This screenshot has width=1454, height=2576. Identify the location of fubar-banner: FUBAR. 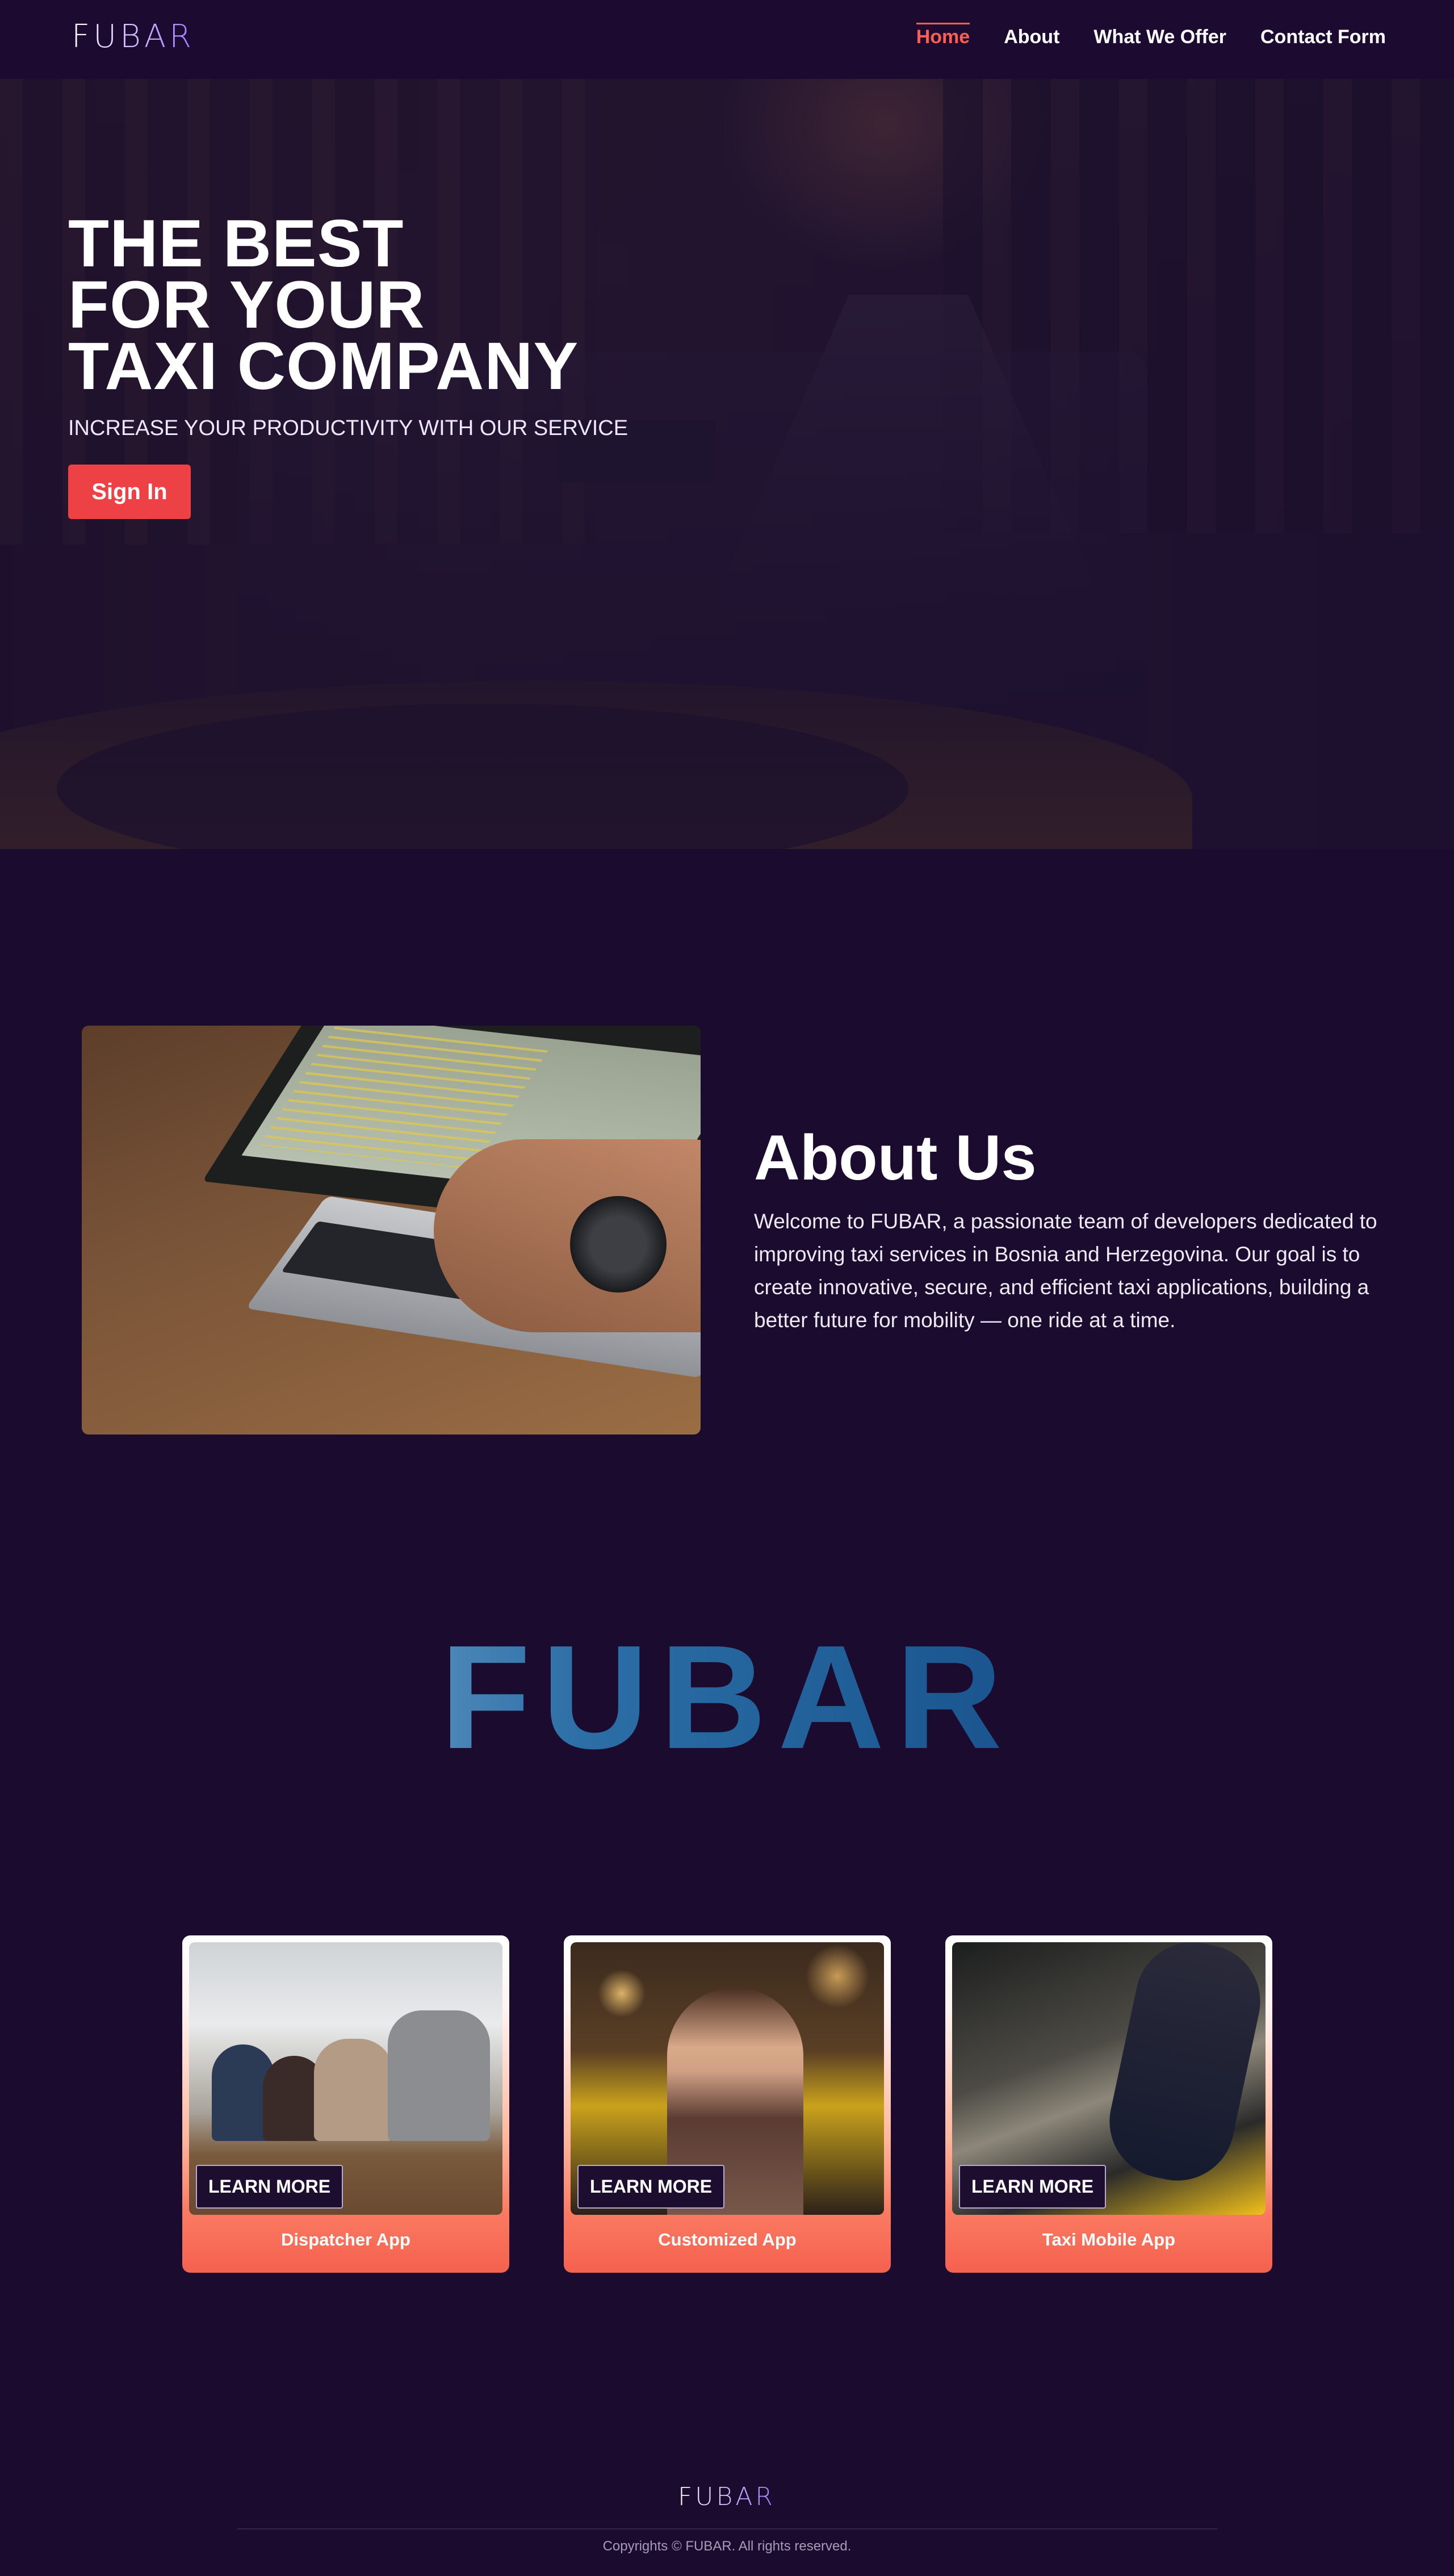
(727, 1698).